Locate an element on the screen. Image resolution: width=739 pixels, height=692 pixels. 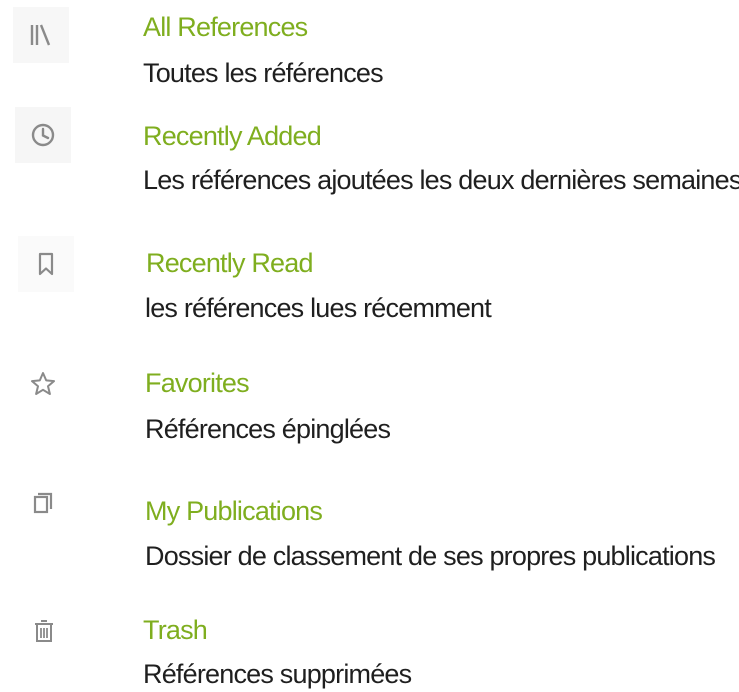
item-description: Références supprimées is located at coordinates (277, 674).